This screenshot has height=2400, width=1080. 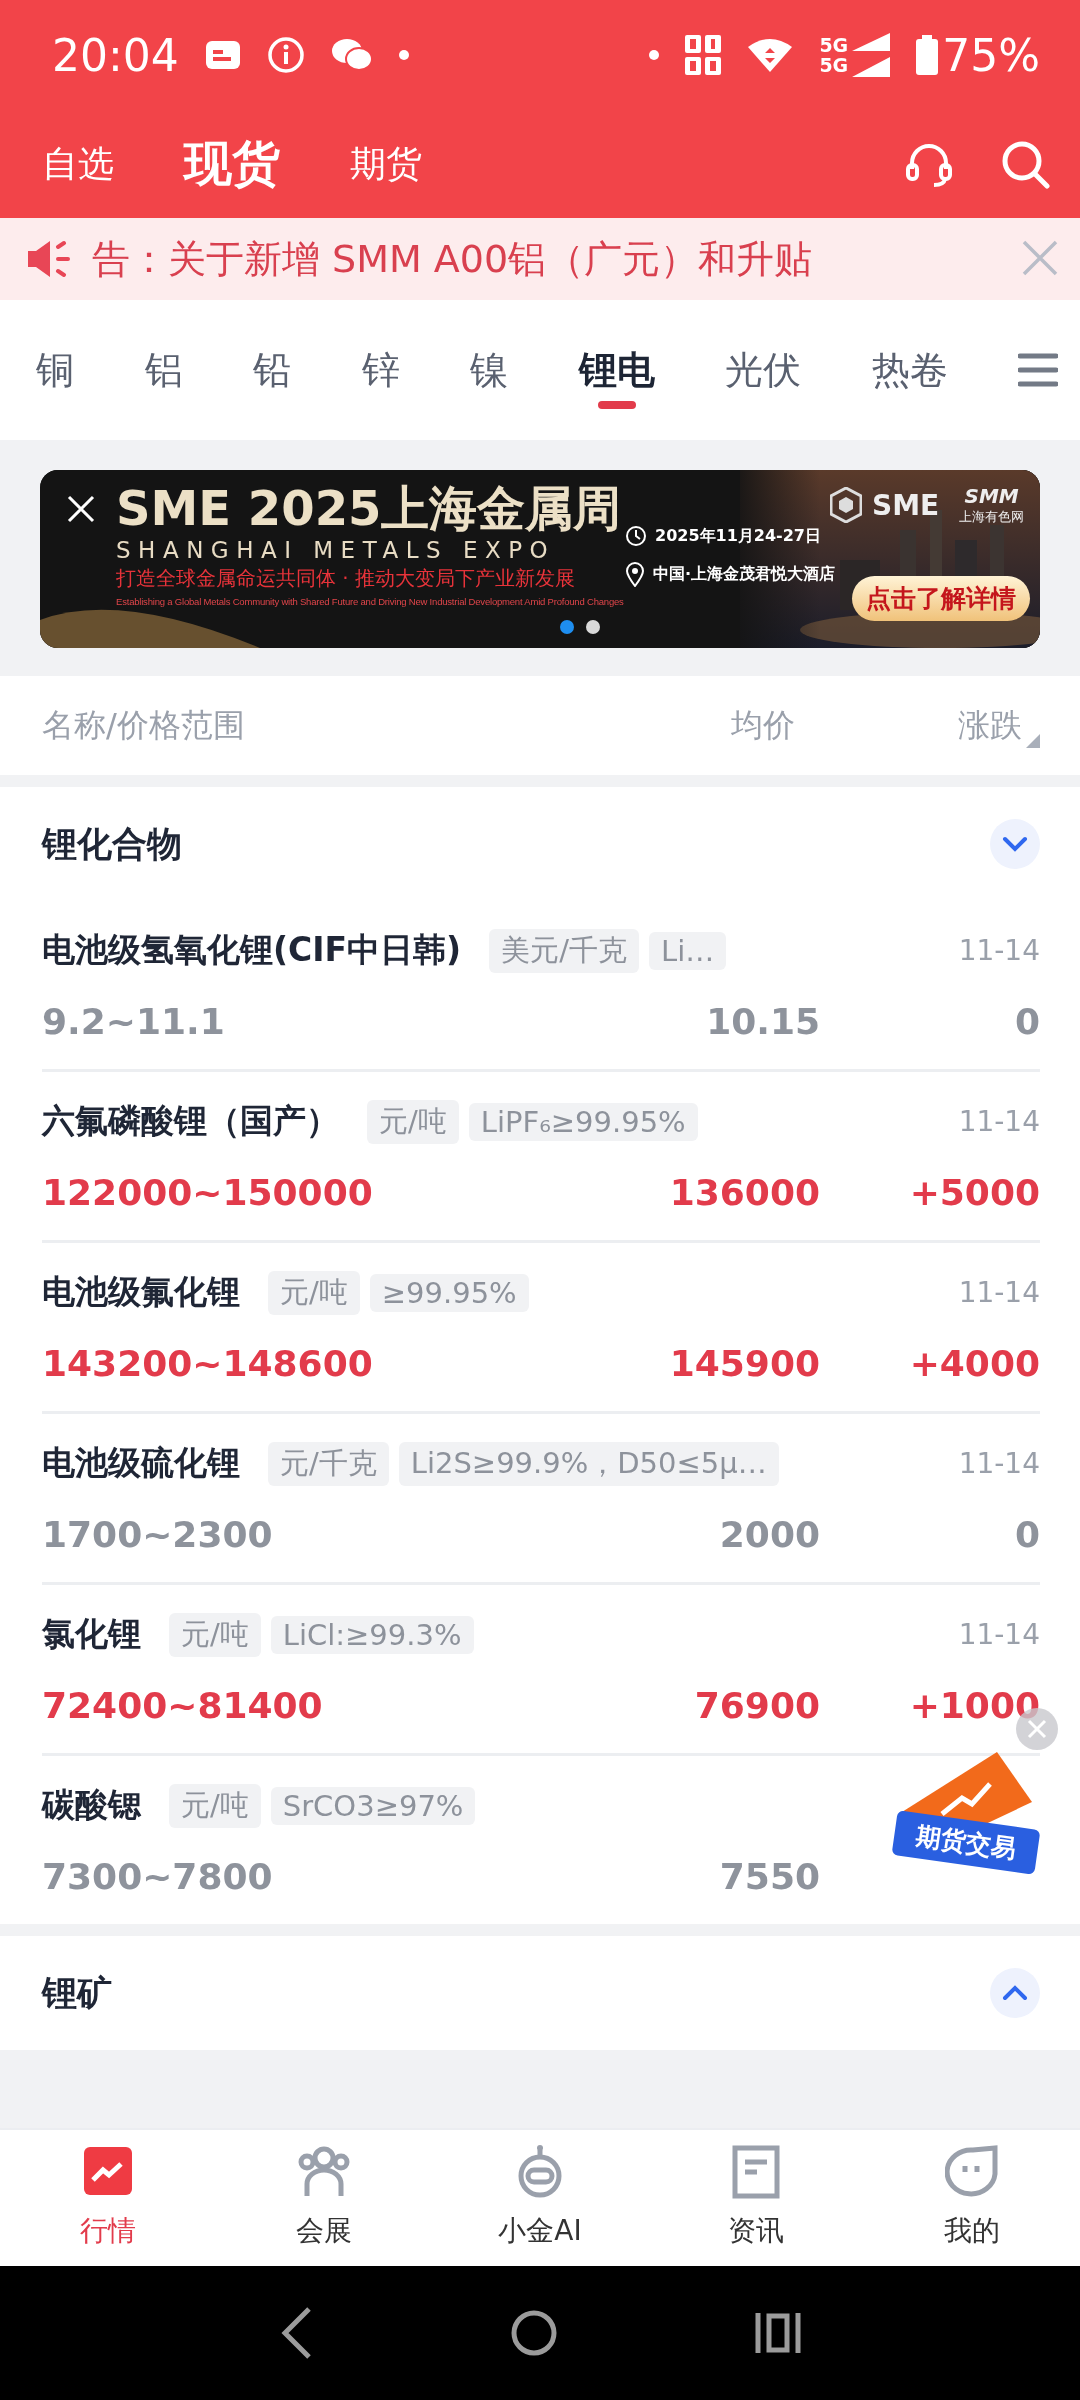 I want to click on search-icon, so click(x=1025, y=164).